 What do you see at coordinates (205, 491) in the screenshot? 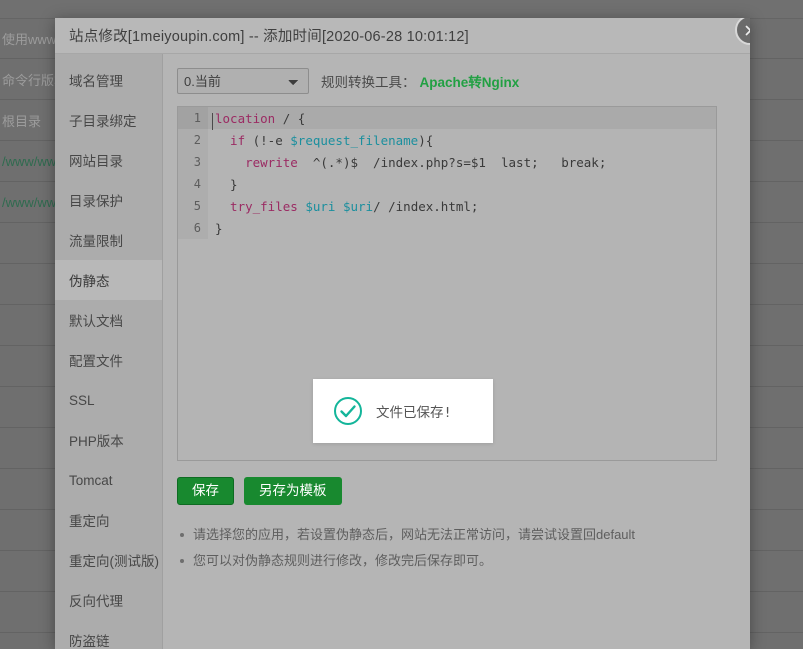
I see `save-button: 保存` at bounding box center [205, 491].